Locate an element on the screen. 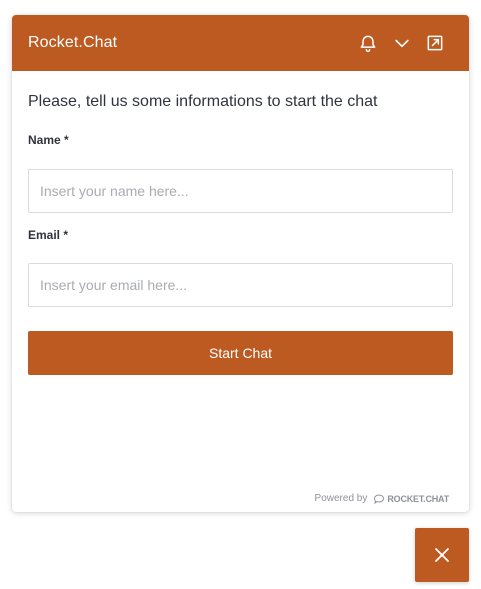 The width and height of the screenshot is (481, 589). rocket-logo-icon is located at coordinates (379, 498).